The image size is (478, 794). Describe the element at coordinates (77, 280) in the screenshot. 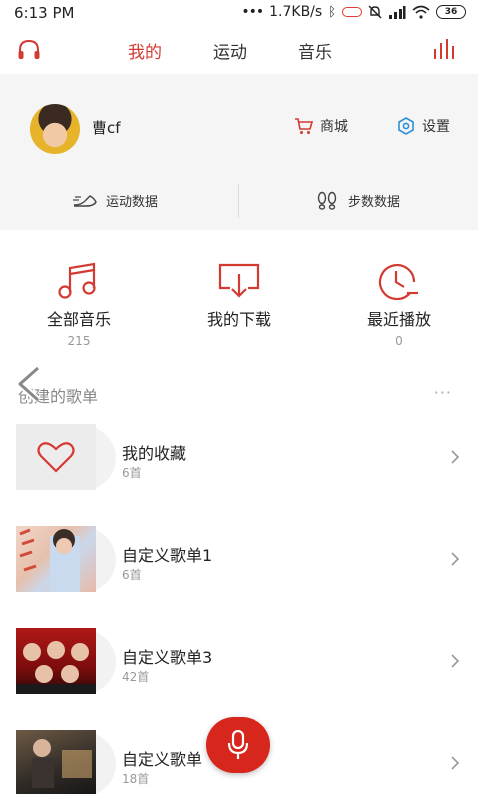

I see `music-note-icon` at that location.